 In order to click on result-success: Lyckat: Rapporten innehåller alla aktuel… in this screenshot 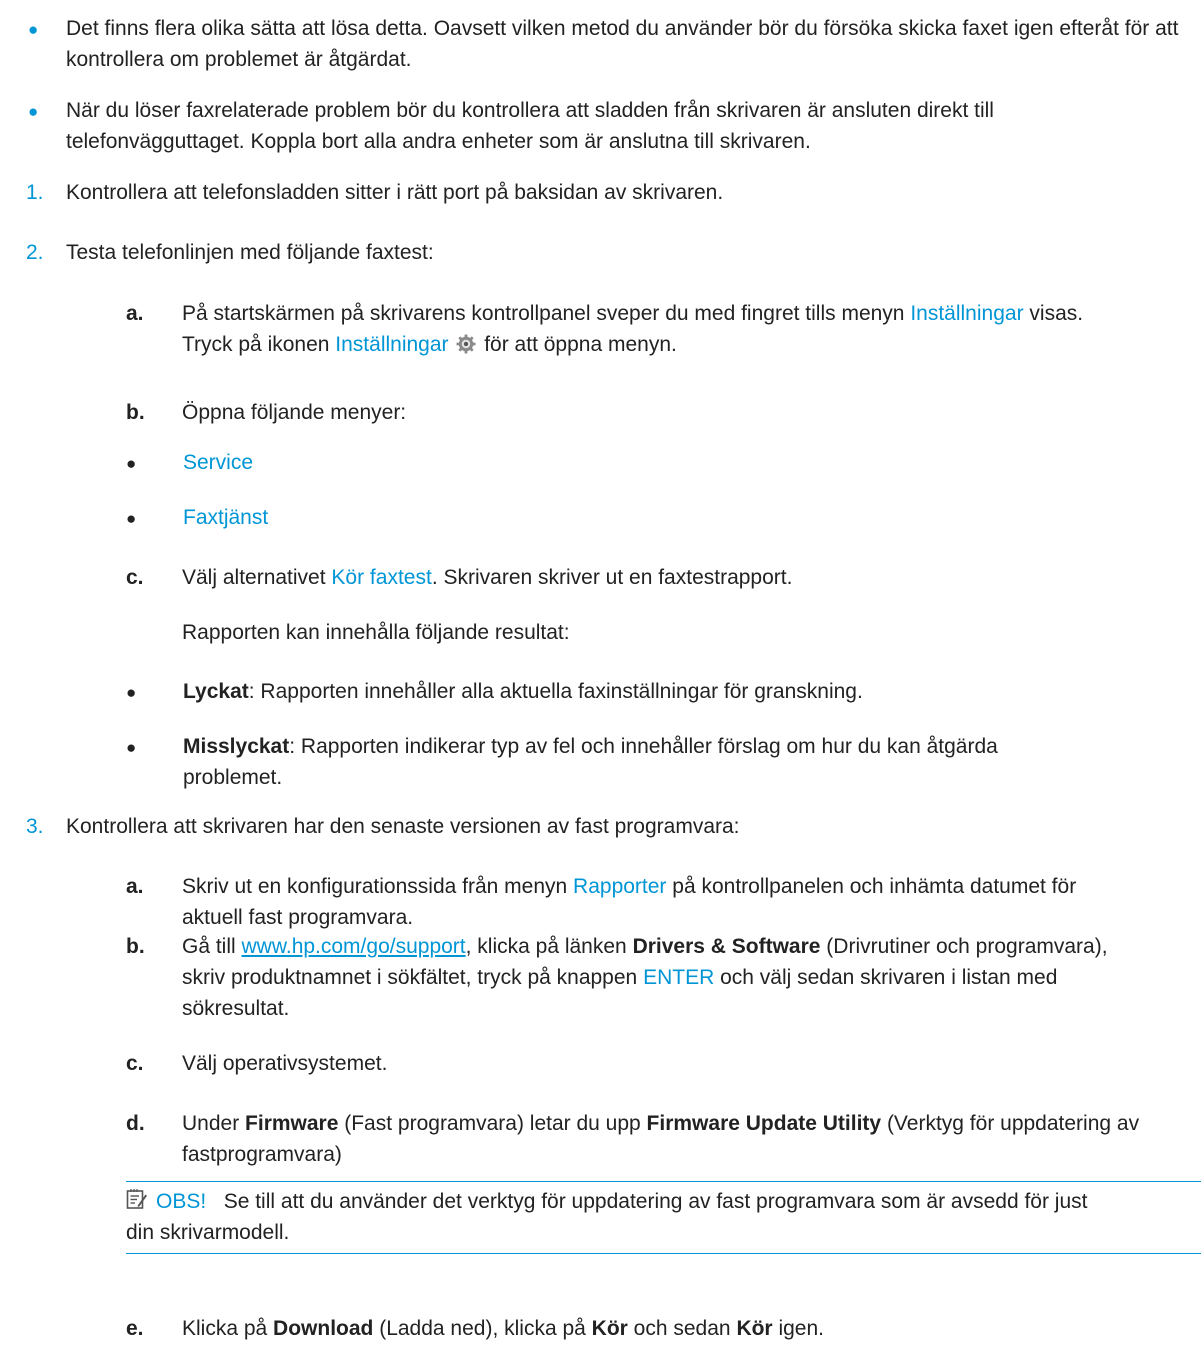, I will do `click(523, 691)`.